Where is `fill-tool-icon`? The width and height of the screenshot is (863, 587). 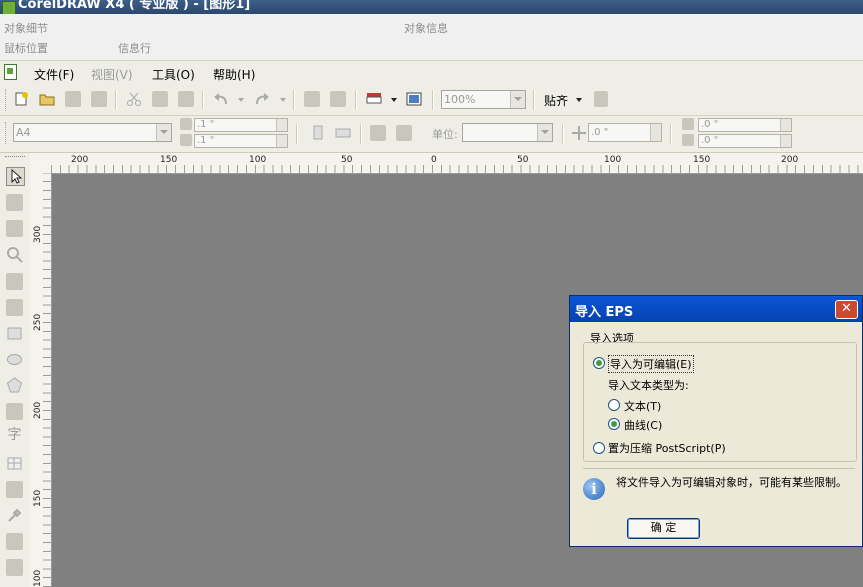 fill-tool-icon is located at coordinates (14, 567).